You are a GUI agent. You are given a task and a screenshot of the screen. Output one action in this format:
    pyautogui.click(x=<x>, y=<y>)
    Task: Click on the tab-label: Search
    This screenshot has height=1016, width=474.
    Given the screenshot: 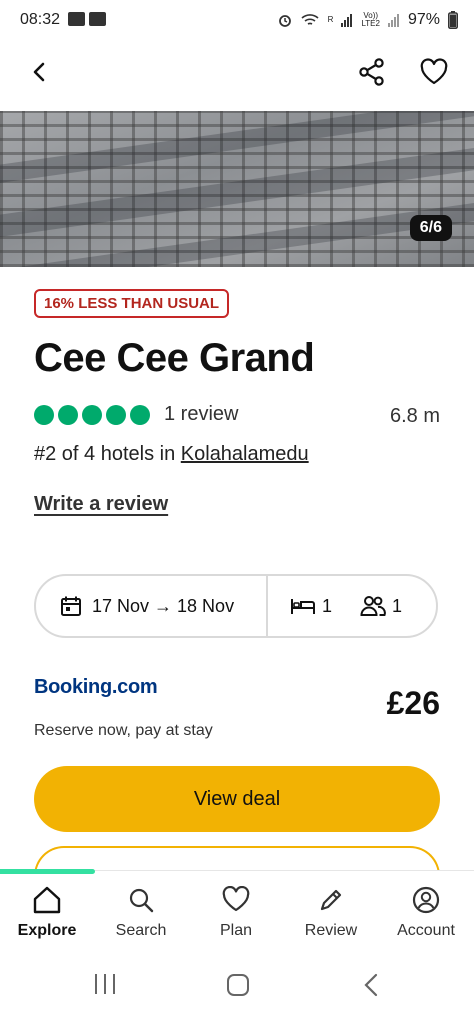 What is the action you would take?
    pyautogui.click(x=141, y=930)
    